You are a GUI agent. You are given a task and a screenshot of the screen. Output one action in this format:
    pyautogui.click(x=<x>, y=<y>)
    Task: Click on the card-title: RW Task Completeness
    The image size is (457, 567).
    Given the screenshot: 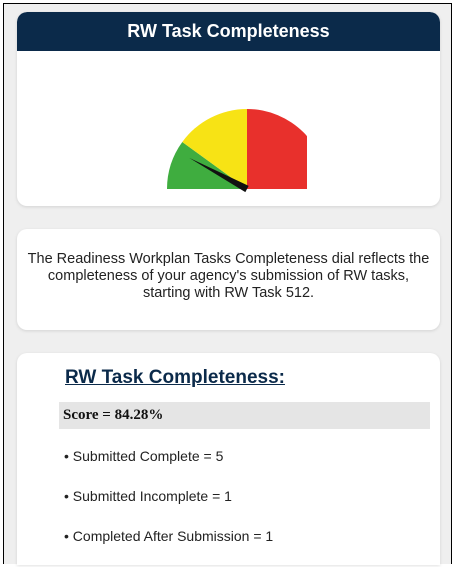 What is the action you would take?
    pyautogui.click(x=228, y=31)
    